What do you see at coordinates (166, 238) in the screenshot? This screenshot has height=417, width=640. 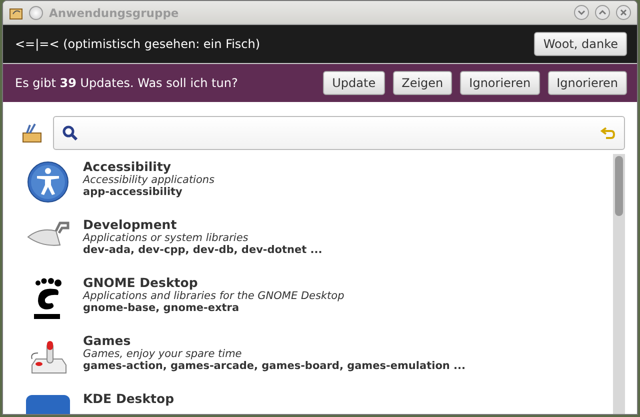 I see `group-description: Applications or system libraries` at bounding box center [166, 238].